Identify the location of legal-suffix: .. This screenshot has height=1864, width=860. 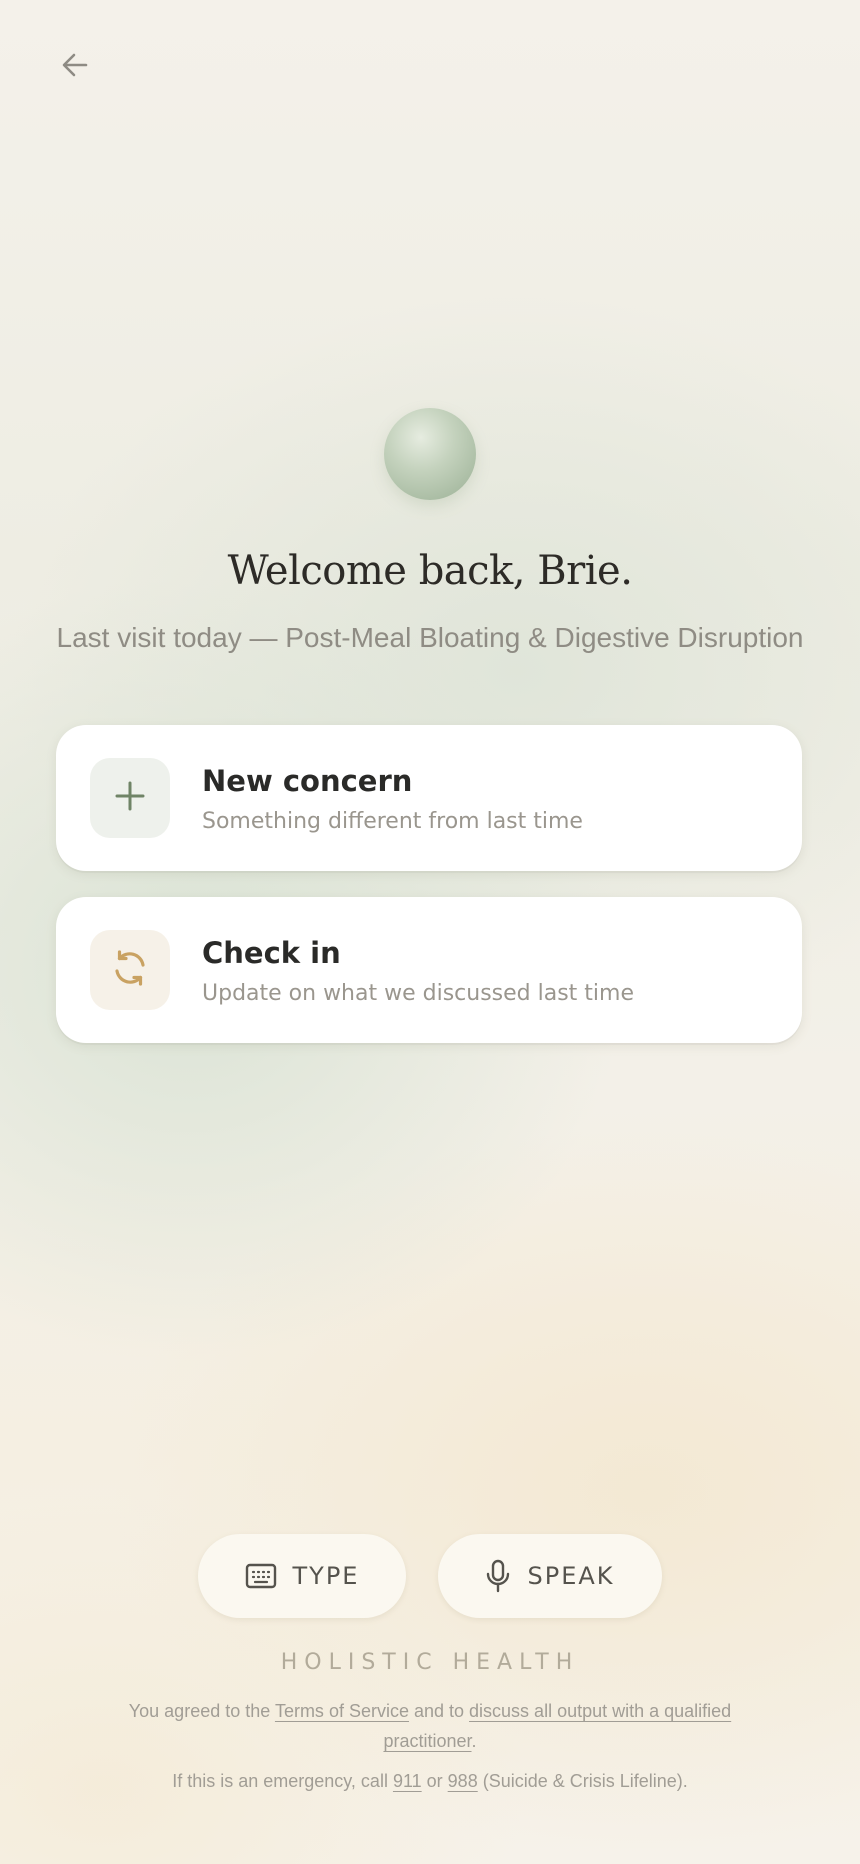
(474, 1741).